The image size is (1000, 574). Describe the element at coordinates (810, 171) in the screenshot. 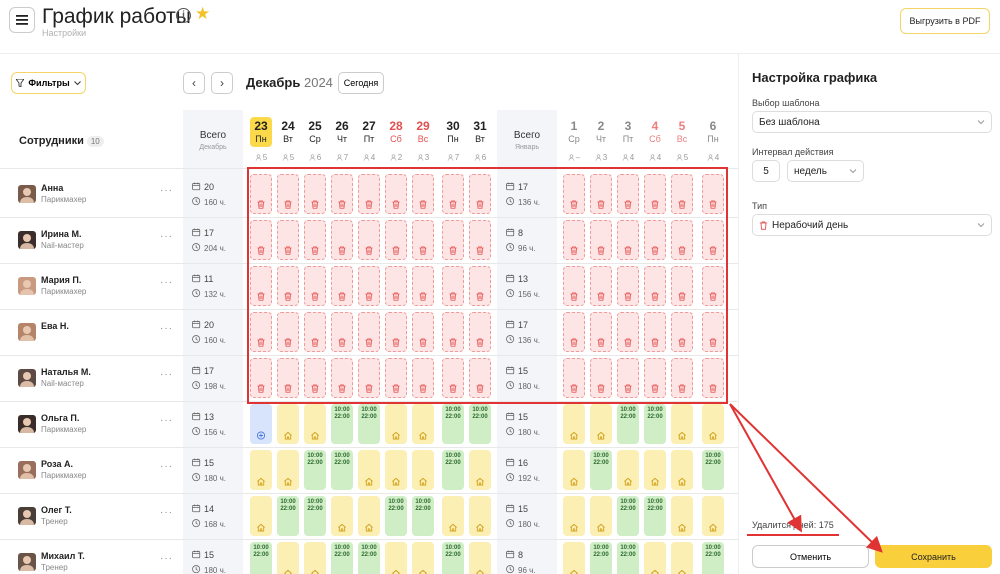

I see `interval-unit-value: недель` at that location.